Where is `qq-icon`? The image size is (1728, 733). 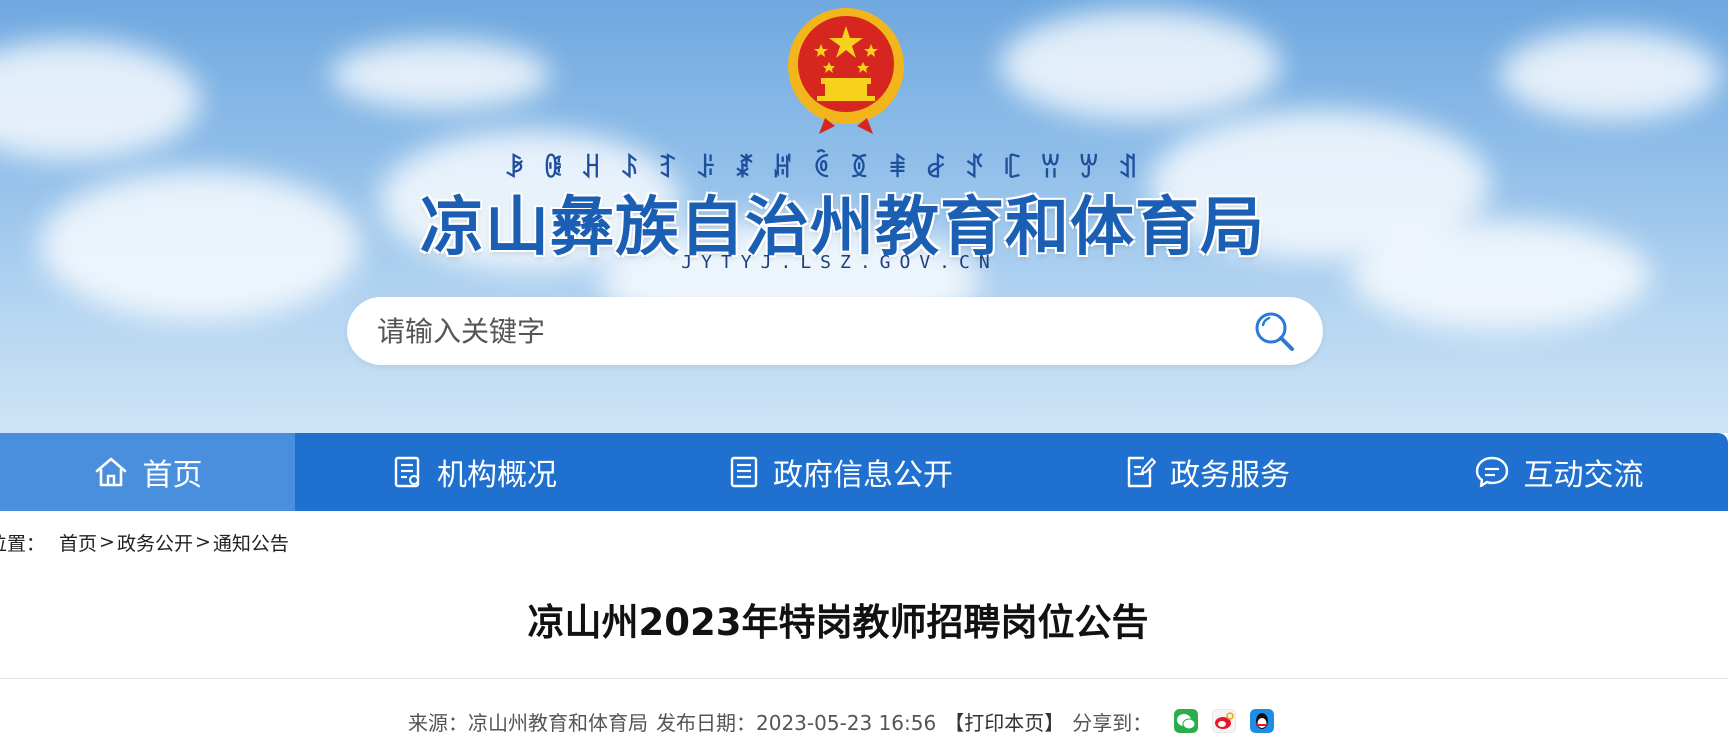 qq-icon is located at coordinates (1262, 721).